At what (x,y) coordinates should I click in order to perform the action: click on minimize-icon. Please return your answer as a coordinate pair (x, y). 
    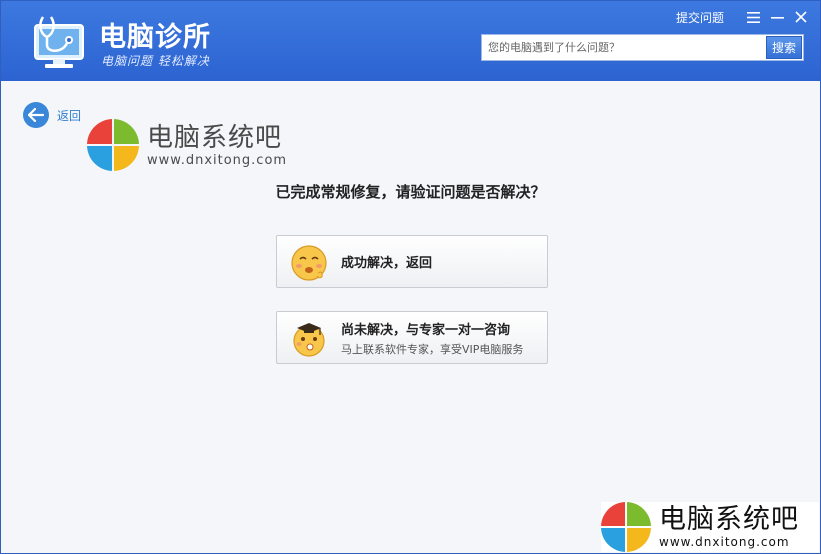
    Looking at the image, I should click on (777, 17).